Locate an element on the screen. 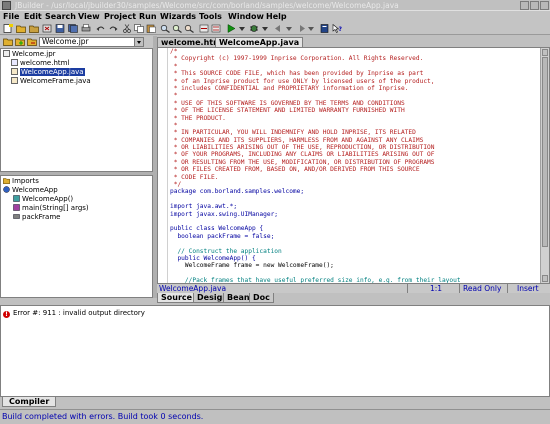 The image size is (550, 424). scroll-up-icon is located at coordinates (545, 52).